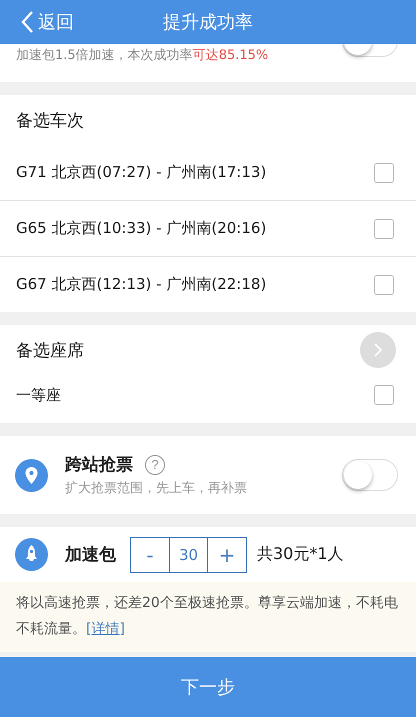 Image resolution: width=416 pixels, height=717 pixels. I want to click on page-title: 提升成功率, so click(208, 22).